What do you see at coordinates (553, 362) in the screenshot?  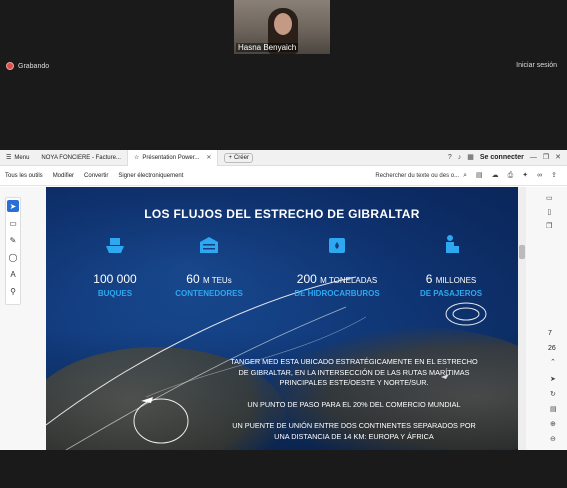 I see `page-up-icon: ⌃` at bounding box center [553, 362].